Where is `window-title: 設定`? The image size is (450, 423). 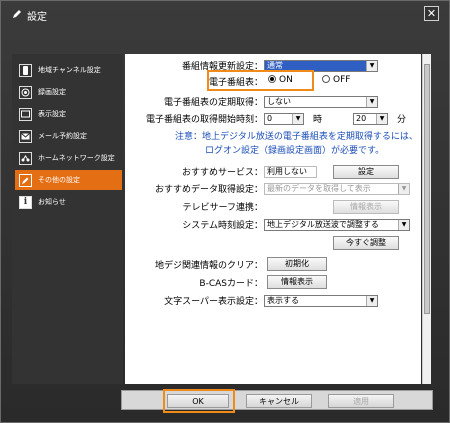
window-title: 設定 is located at coordinates (37, 17).